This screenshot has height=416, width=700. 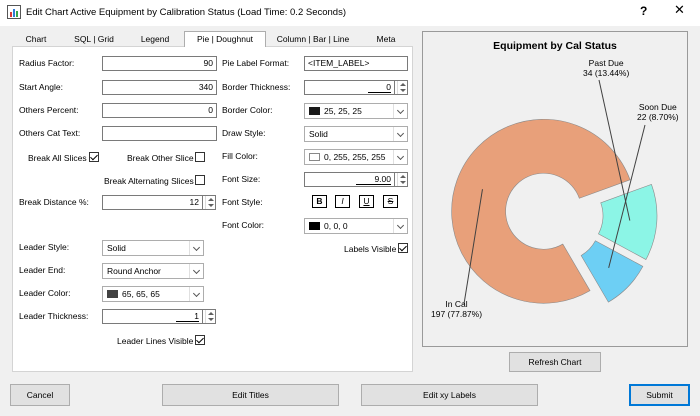 What do you see at coordinates (349, 87) in the screenshot?
I see `border-thickness-input: 0` at bounding box center [349, 87].